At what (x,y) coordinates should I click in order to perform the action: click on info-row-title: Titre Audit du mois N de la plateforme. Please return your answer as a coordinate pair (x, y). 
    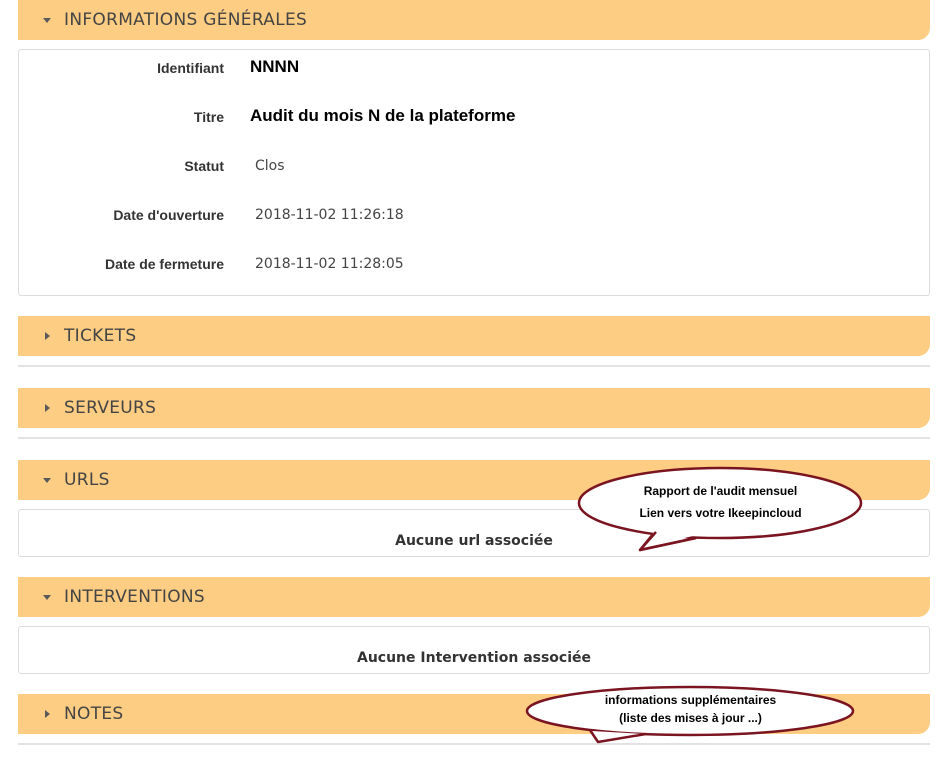
    Looking at the image, I should click on (474, 117).